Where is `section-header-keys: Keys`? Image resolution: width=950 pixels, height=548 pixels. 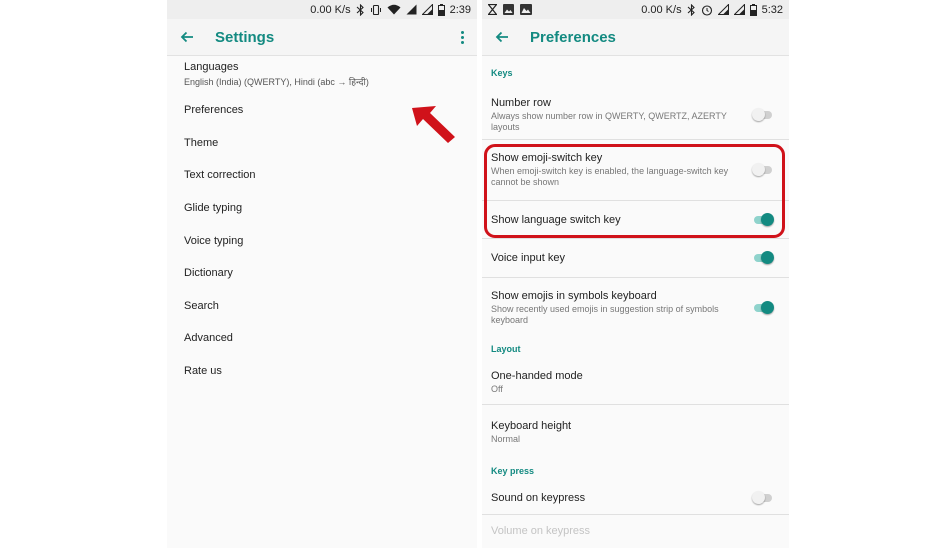 section-header-keys: Keys is located at coordinates (502, 73).